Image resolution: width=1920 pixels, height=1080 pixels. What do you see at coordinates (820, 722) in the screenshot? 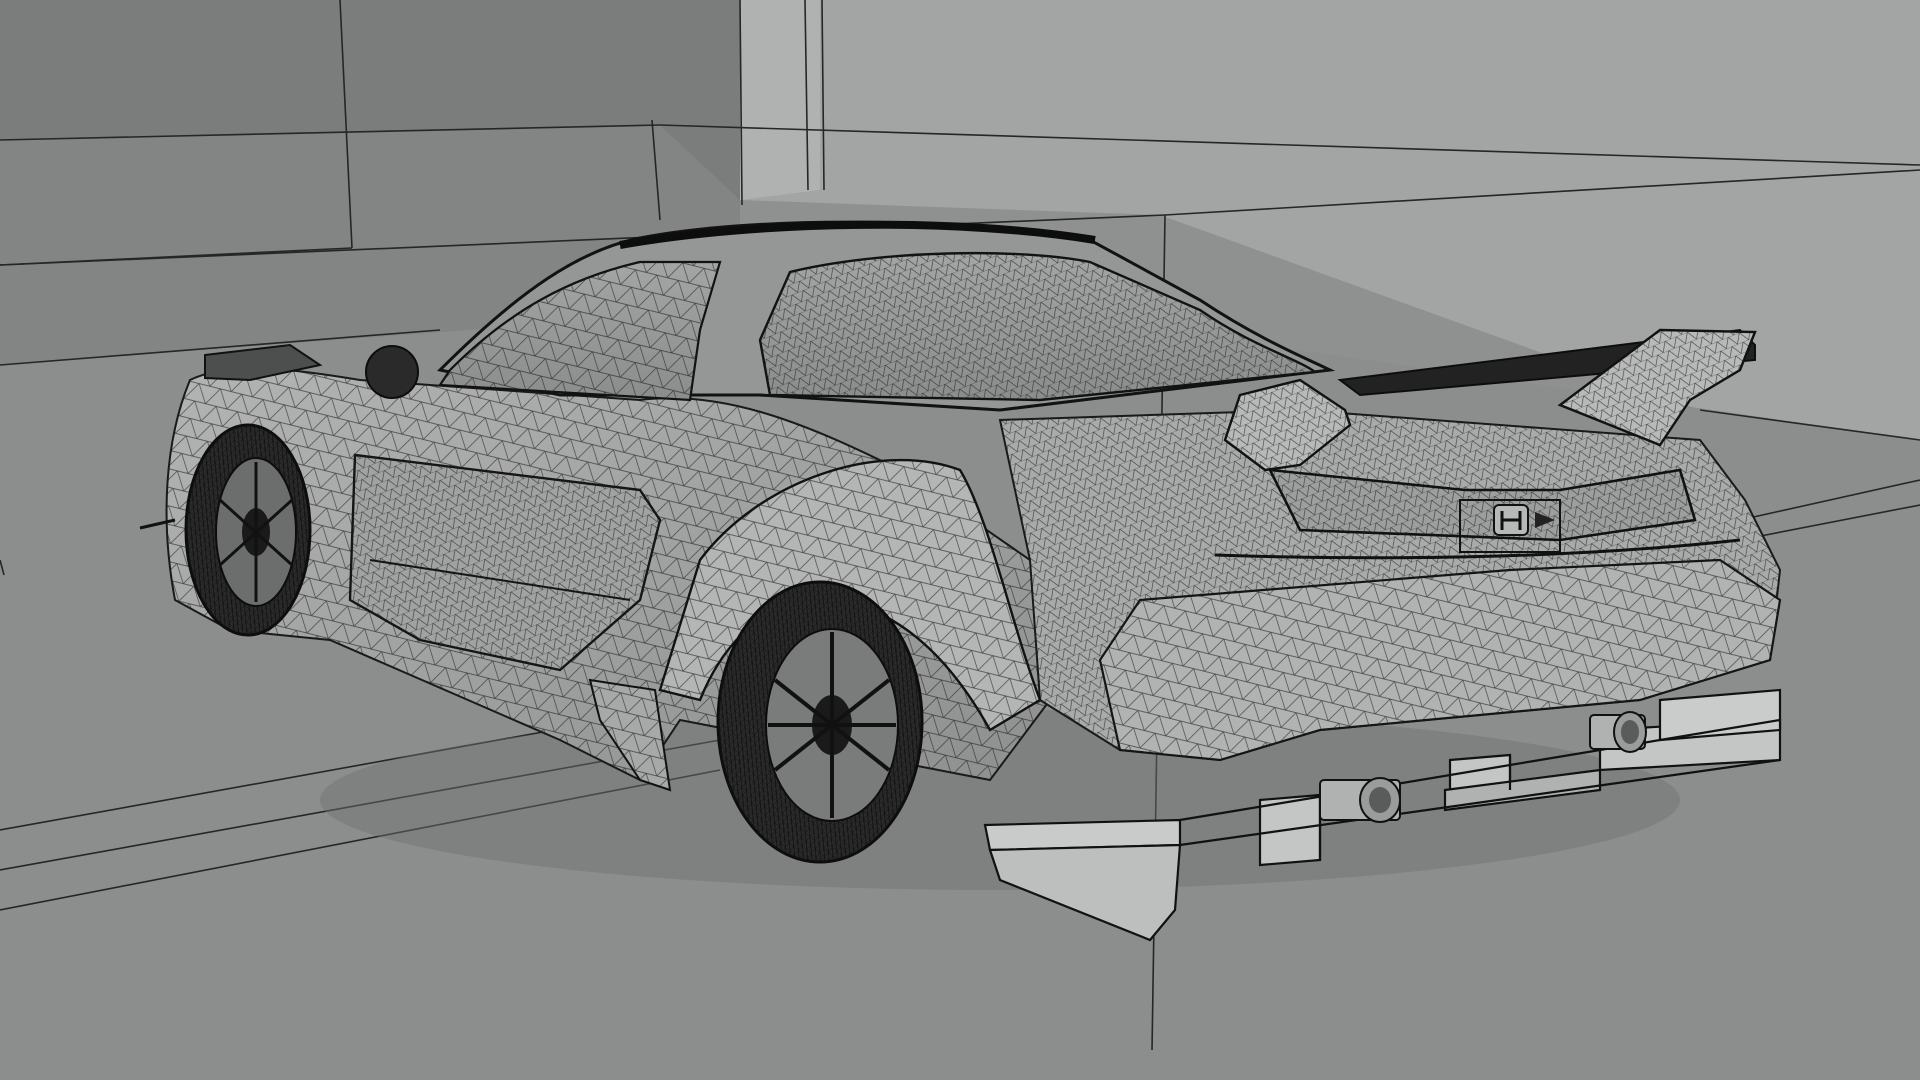
I see `rear-wheel` at bounding box center [820, 722].